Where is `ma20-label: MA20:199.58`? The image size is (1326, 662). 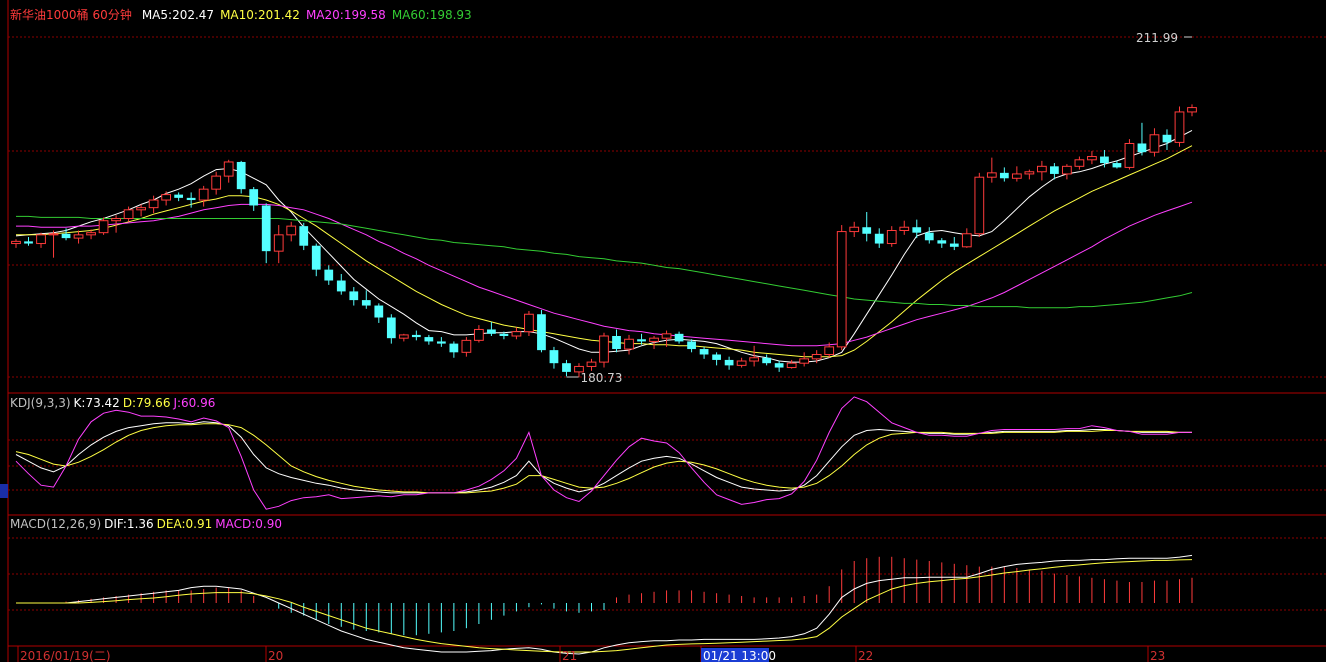 ma20-label: MA20:199.58 is located at coordinates (345, 15).